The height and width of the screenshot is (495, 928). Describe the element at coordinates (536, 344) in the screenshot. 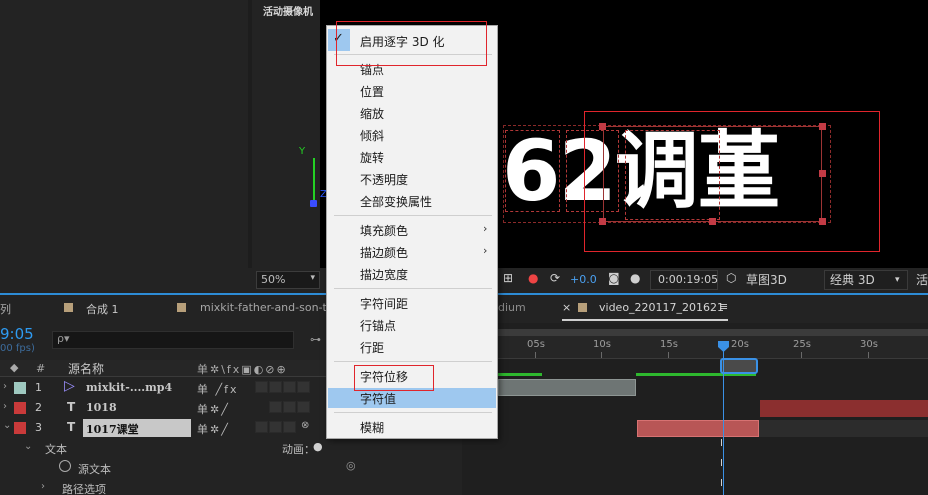

I see `ruler-label: 05s` at that location.